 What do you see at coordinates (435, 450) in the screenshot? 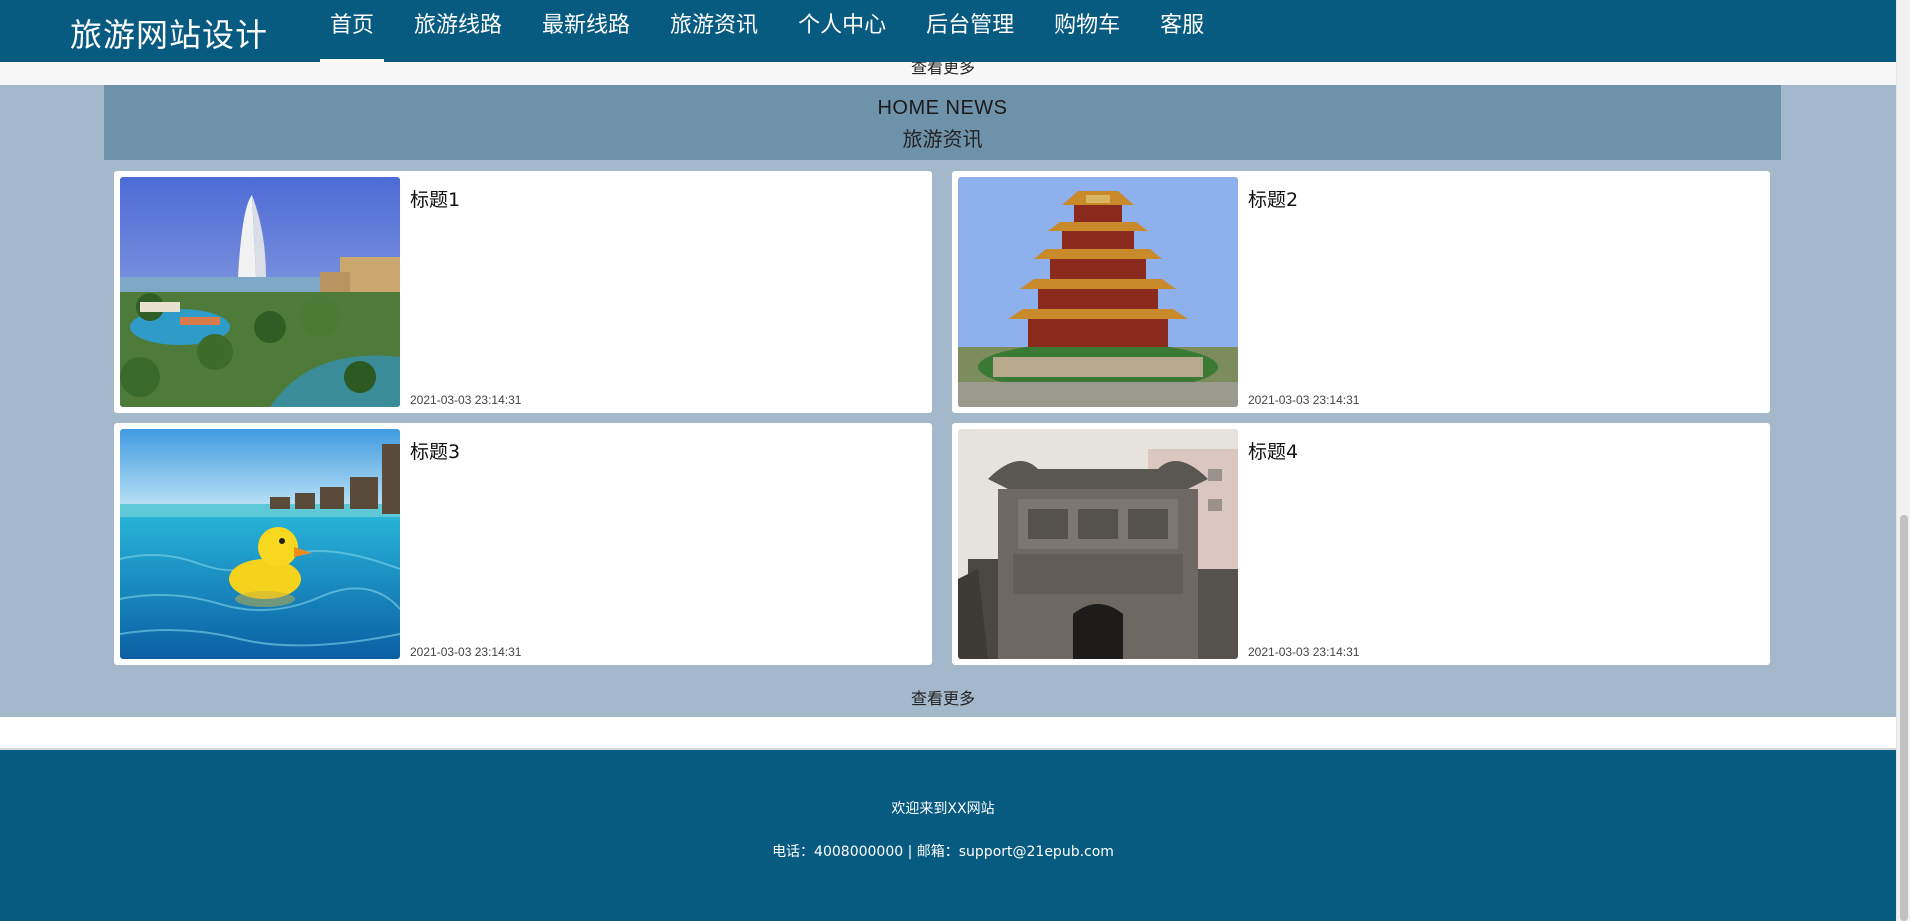
I see `news-card-title: 标题3` at bounding box center [435, 450].